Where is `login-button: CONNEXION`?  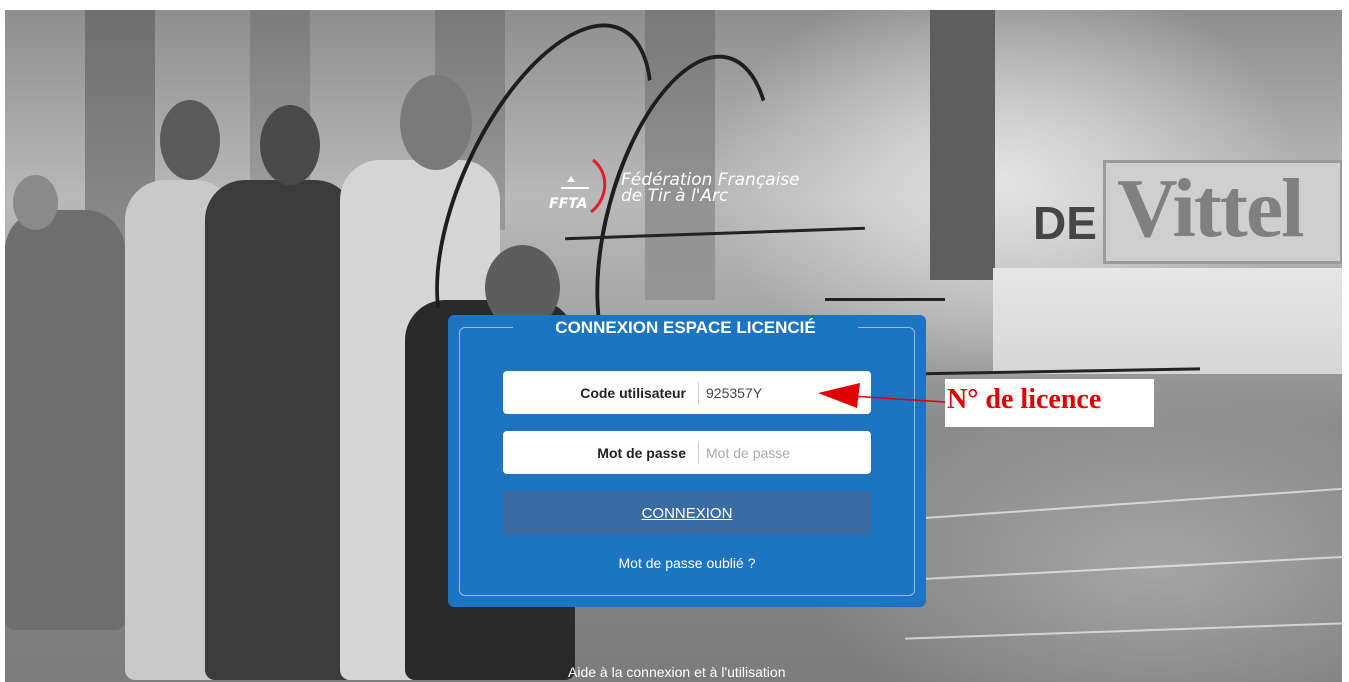
login-button: CONNEXION is located at coordinates (687, 513).